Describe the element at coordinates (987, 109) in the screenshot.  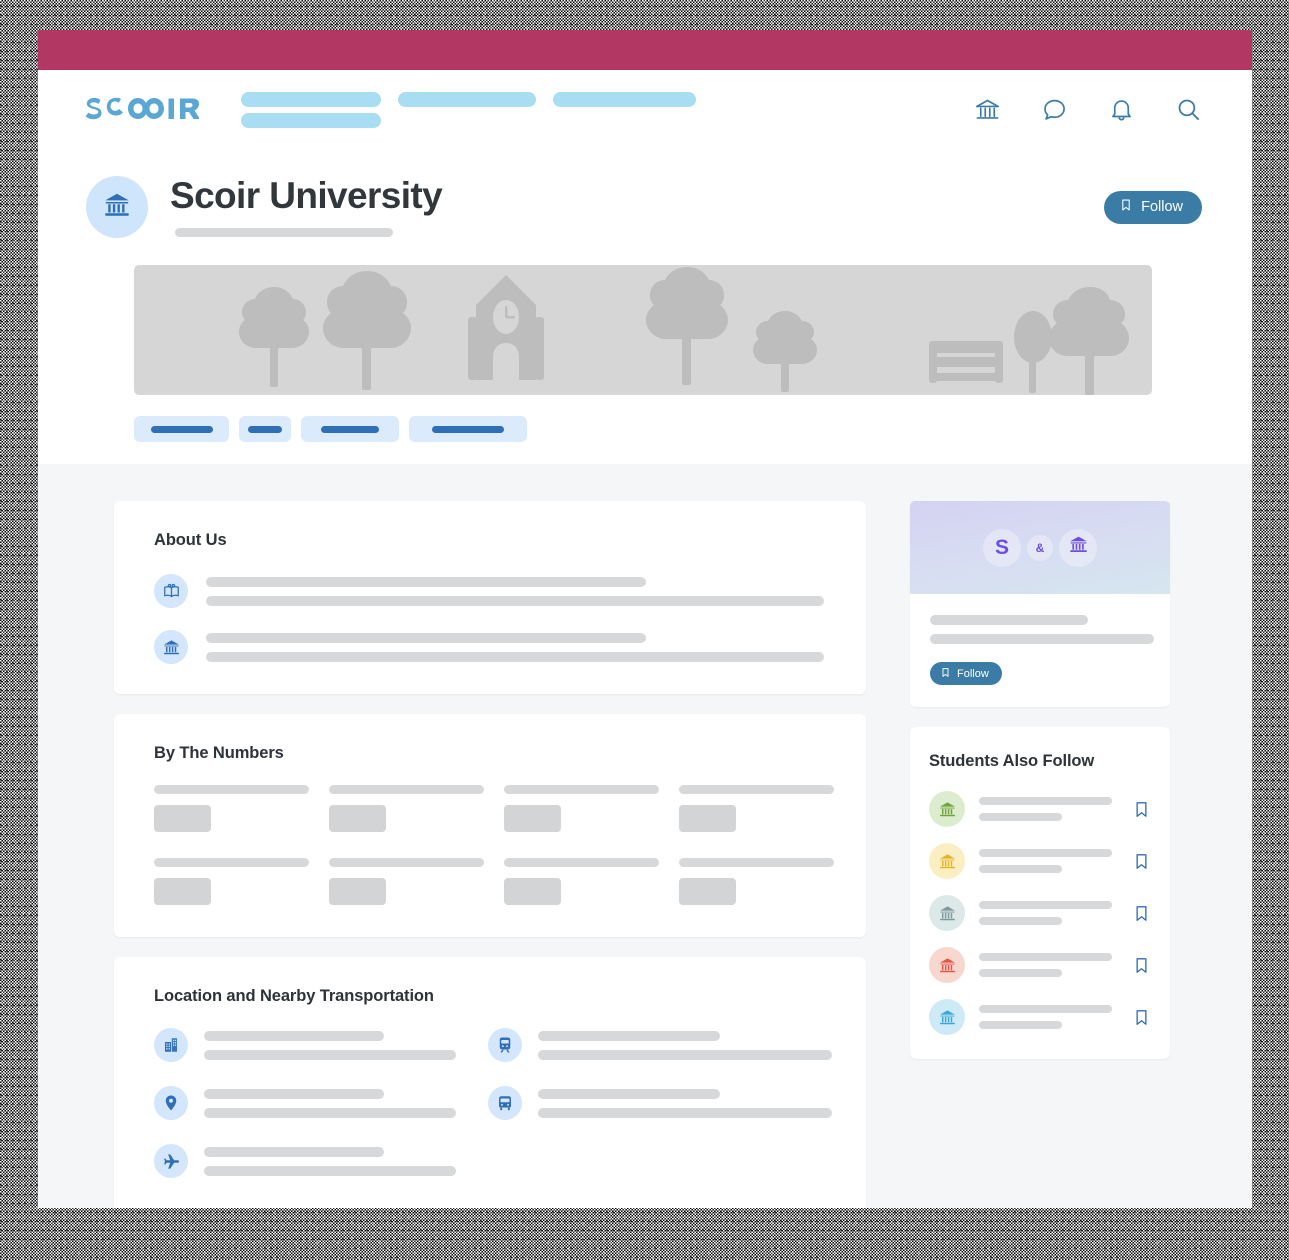
I see `college-bank-icon` at that location.